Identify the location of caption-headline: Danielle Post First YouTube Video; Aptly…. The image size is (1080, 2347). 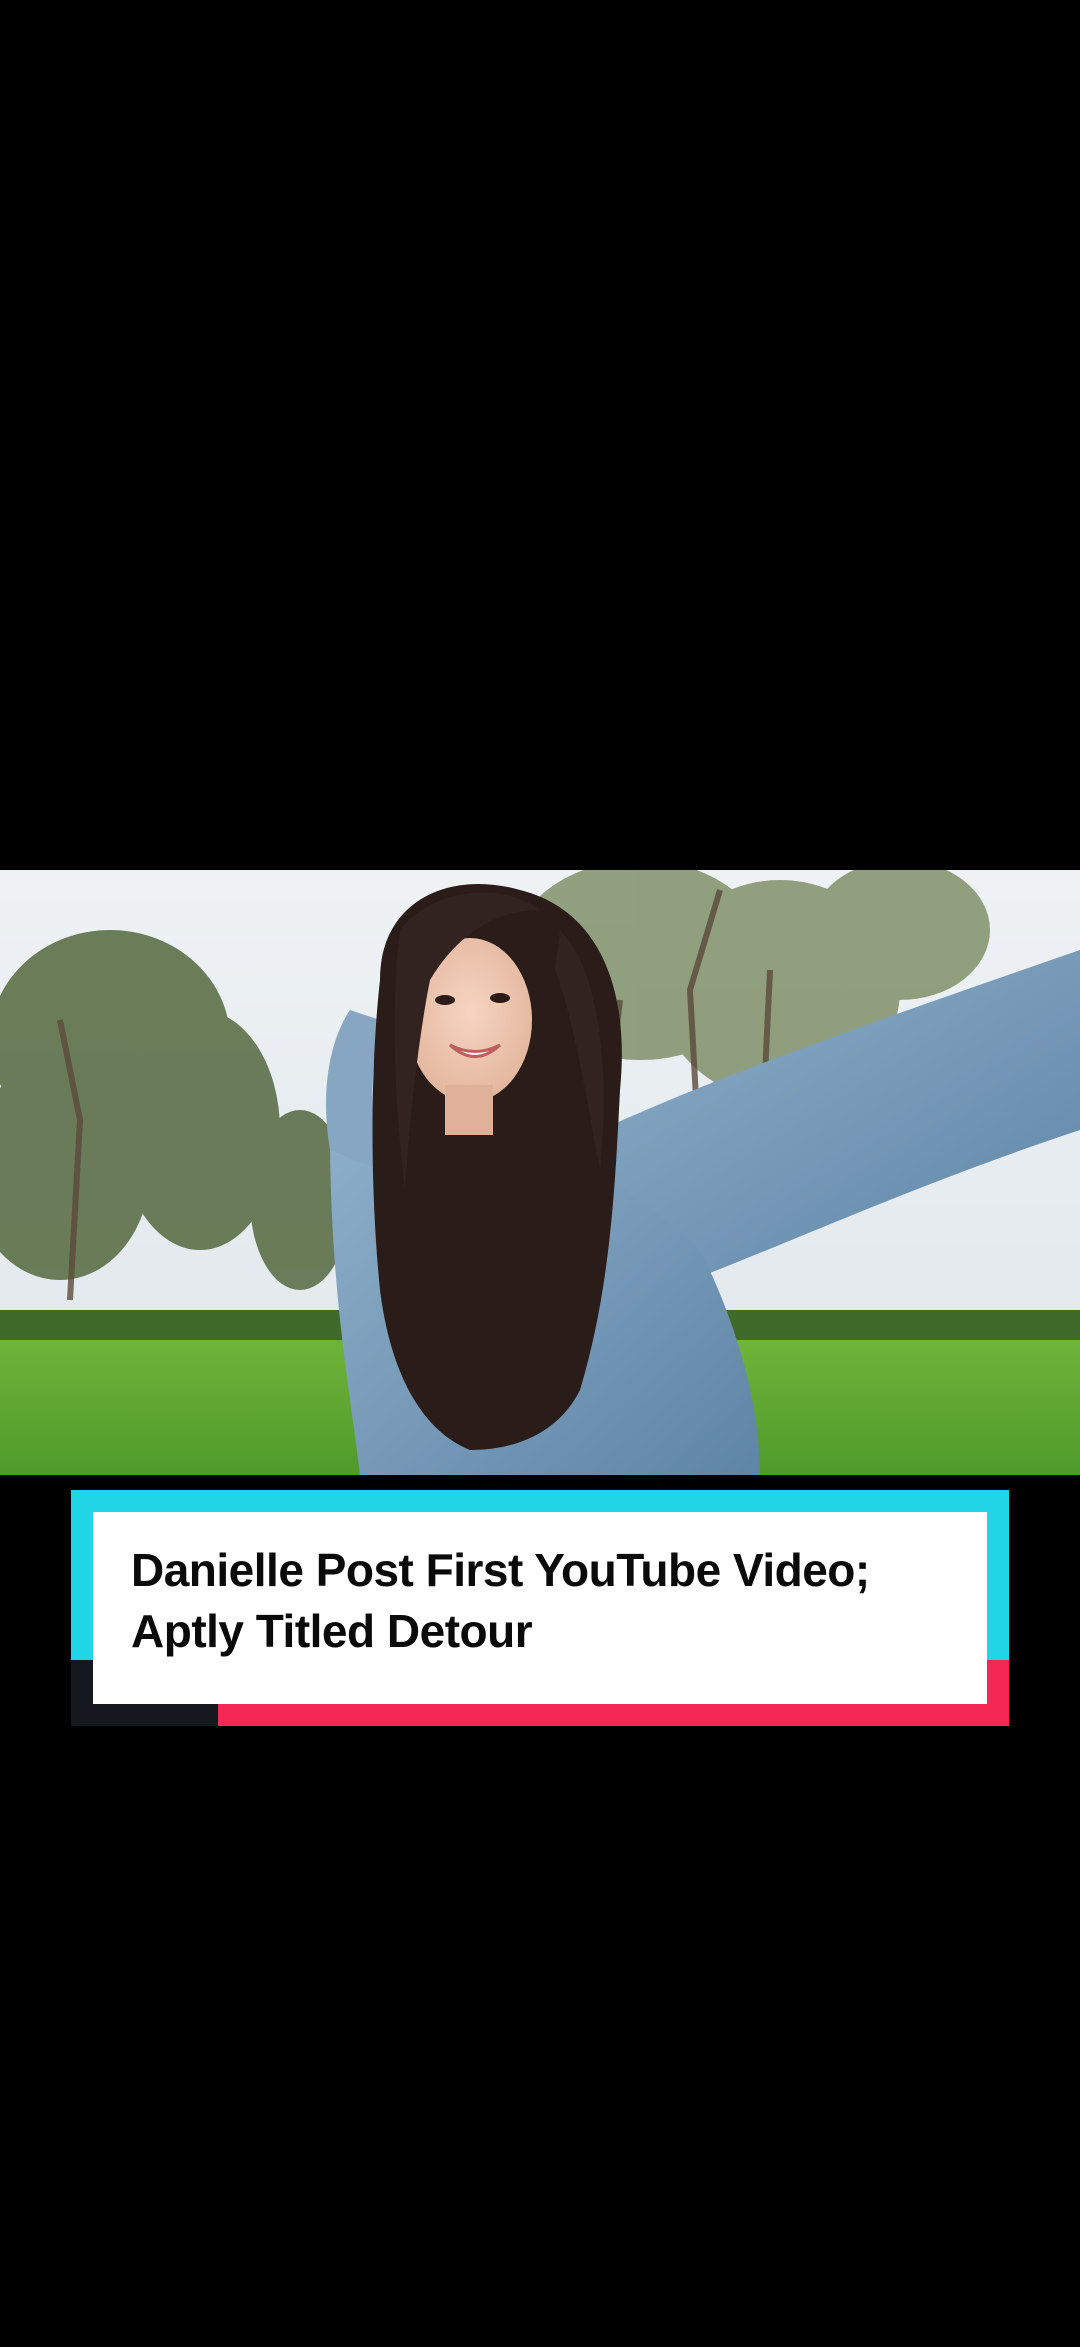
(541, 1601).